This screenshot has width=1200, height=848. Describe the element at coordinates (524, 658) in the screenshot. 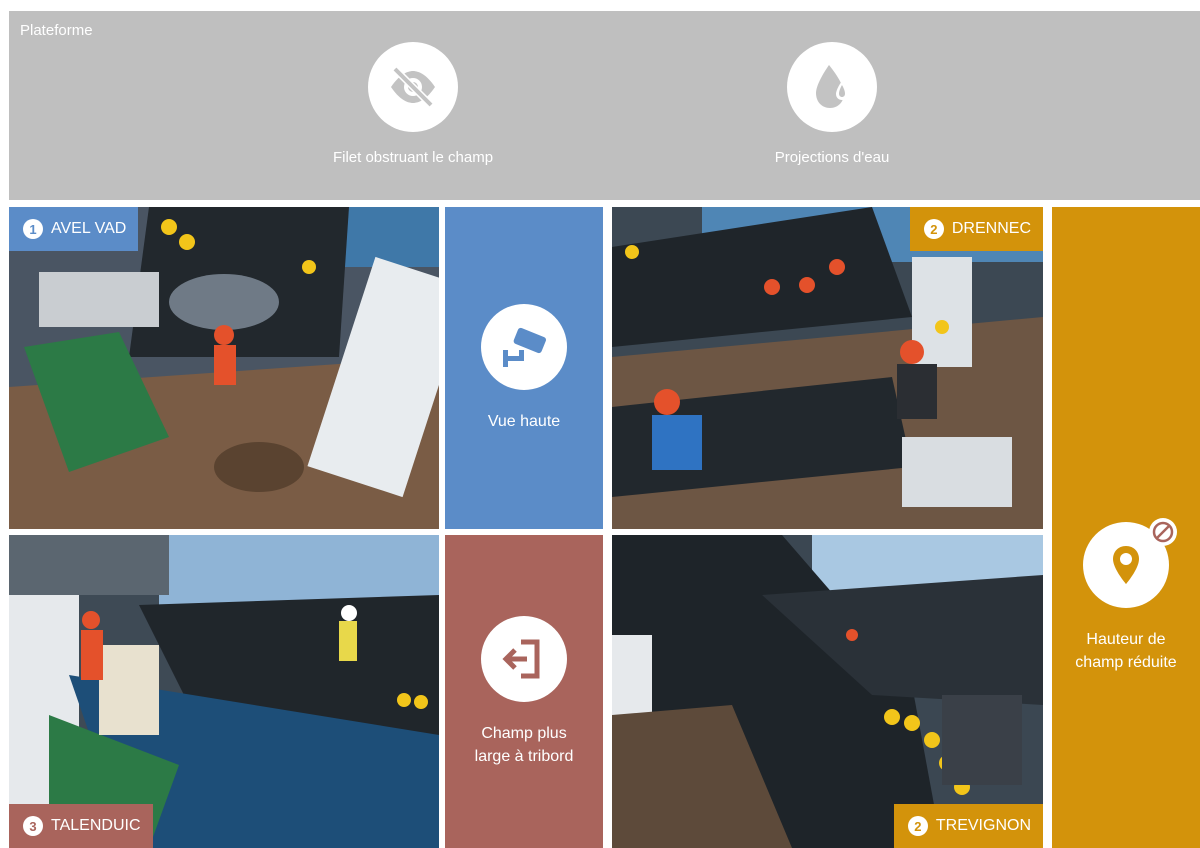

I see `exit-door-icon` at that location.